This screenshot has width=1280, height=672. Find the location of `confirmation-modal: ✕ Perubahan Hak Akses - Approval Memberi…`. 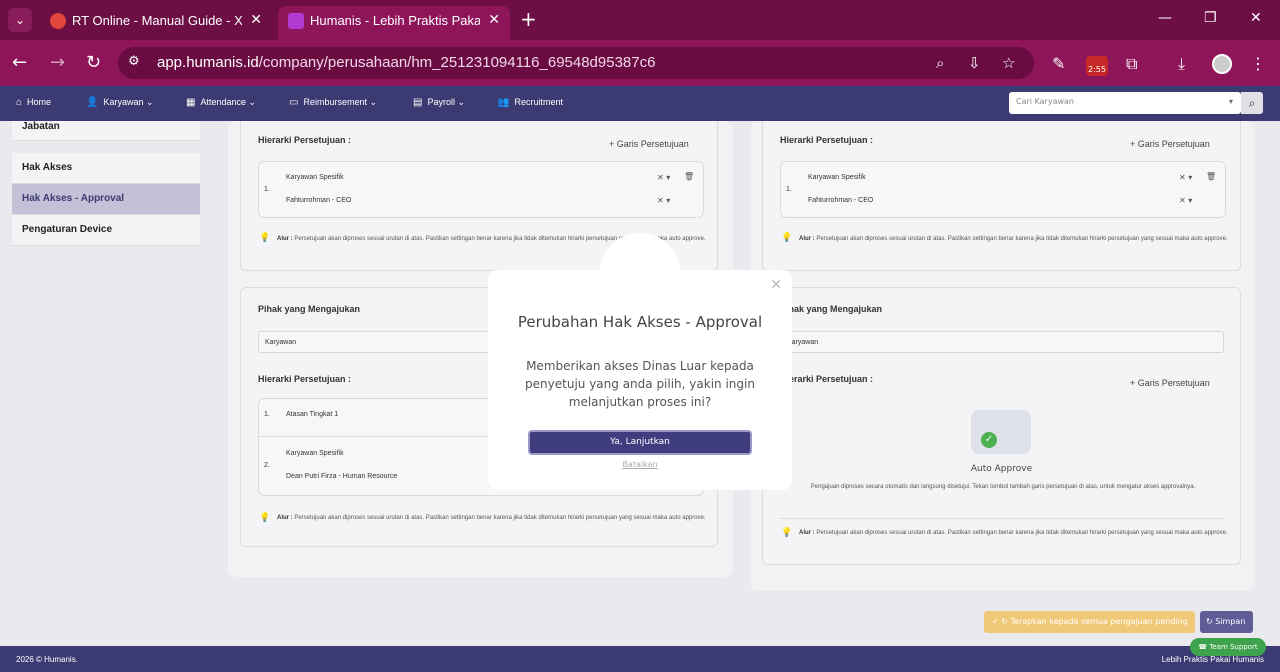

confirmation-modal: ✕ Perubahan Hak Akses - Approval Memberi… is located at coordinates (640, 380).